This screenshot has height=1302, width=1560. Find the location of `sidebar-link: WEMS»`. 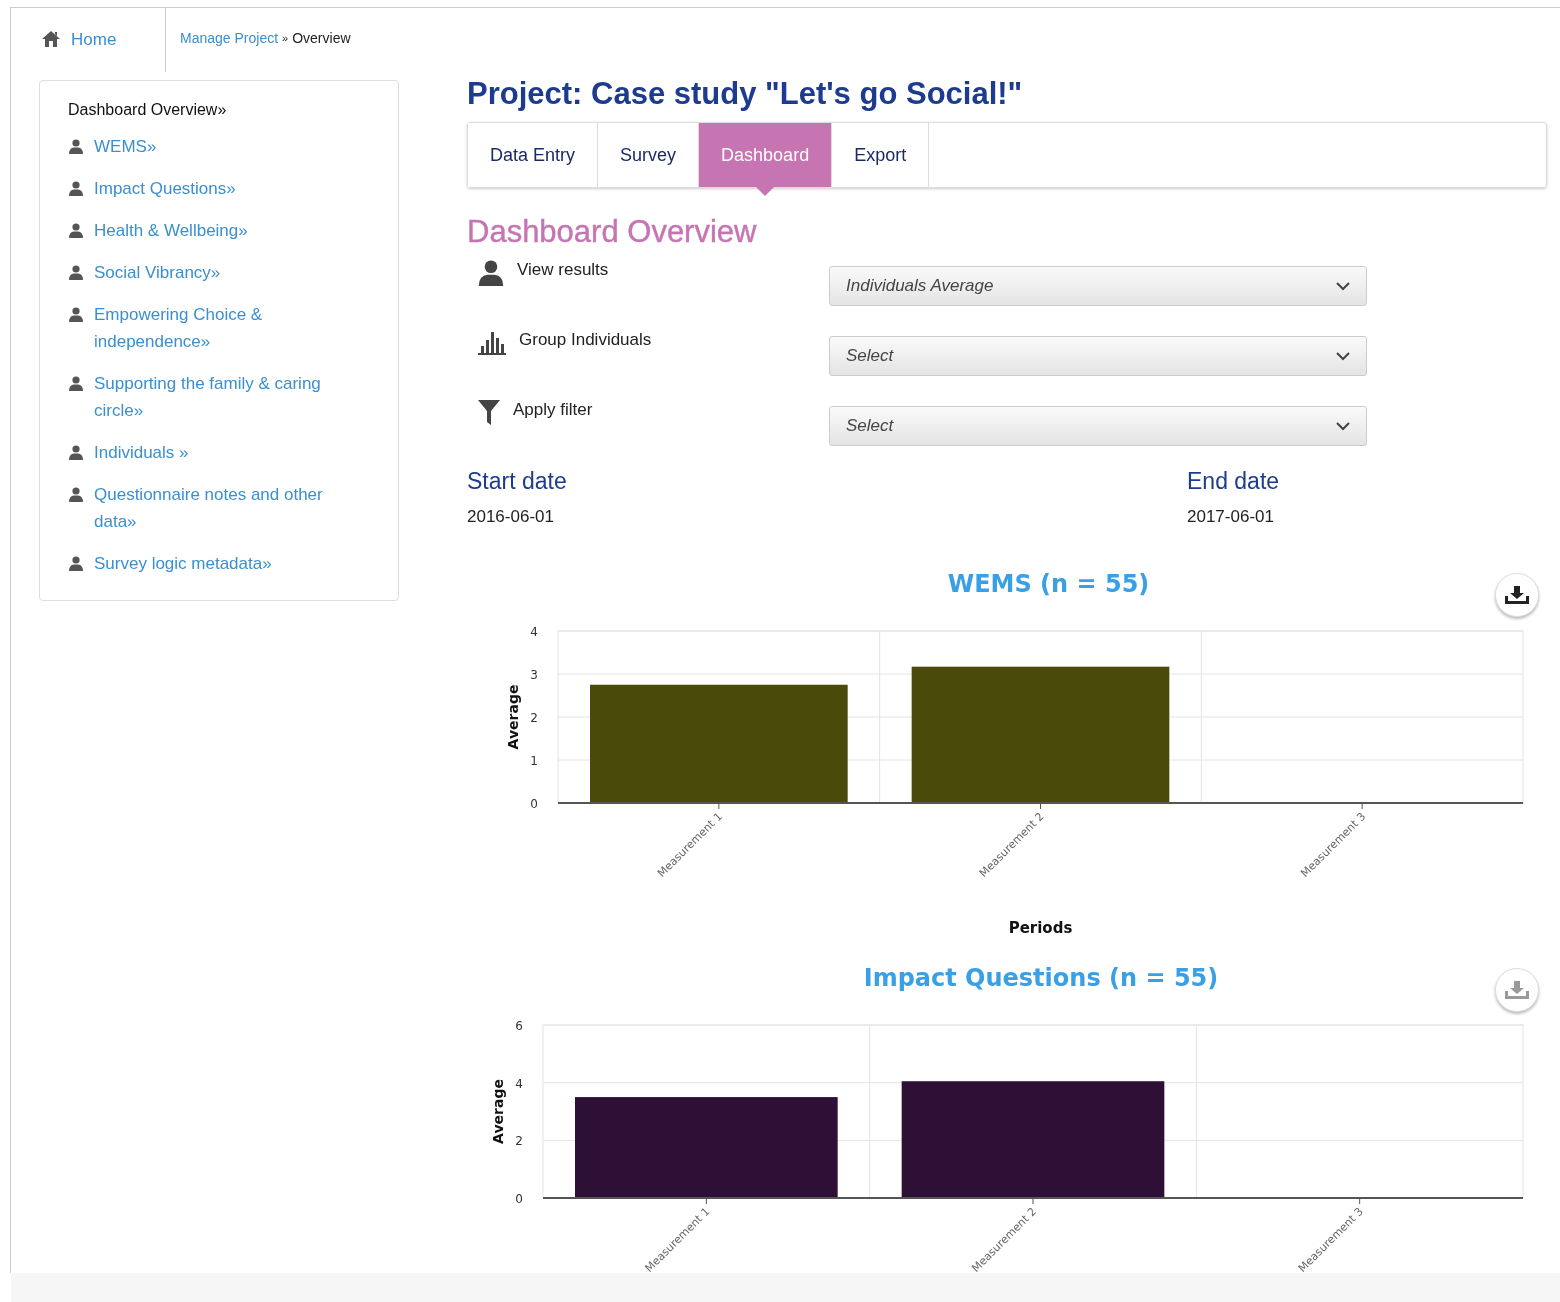

sidebar-link: WEMS» is located at coordinates (210, 146).